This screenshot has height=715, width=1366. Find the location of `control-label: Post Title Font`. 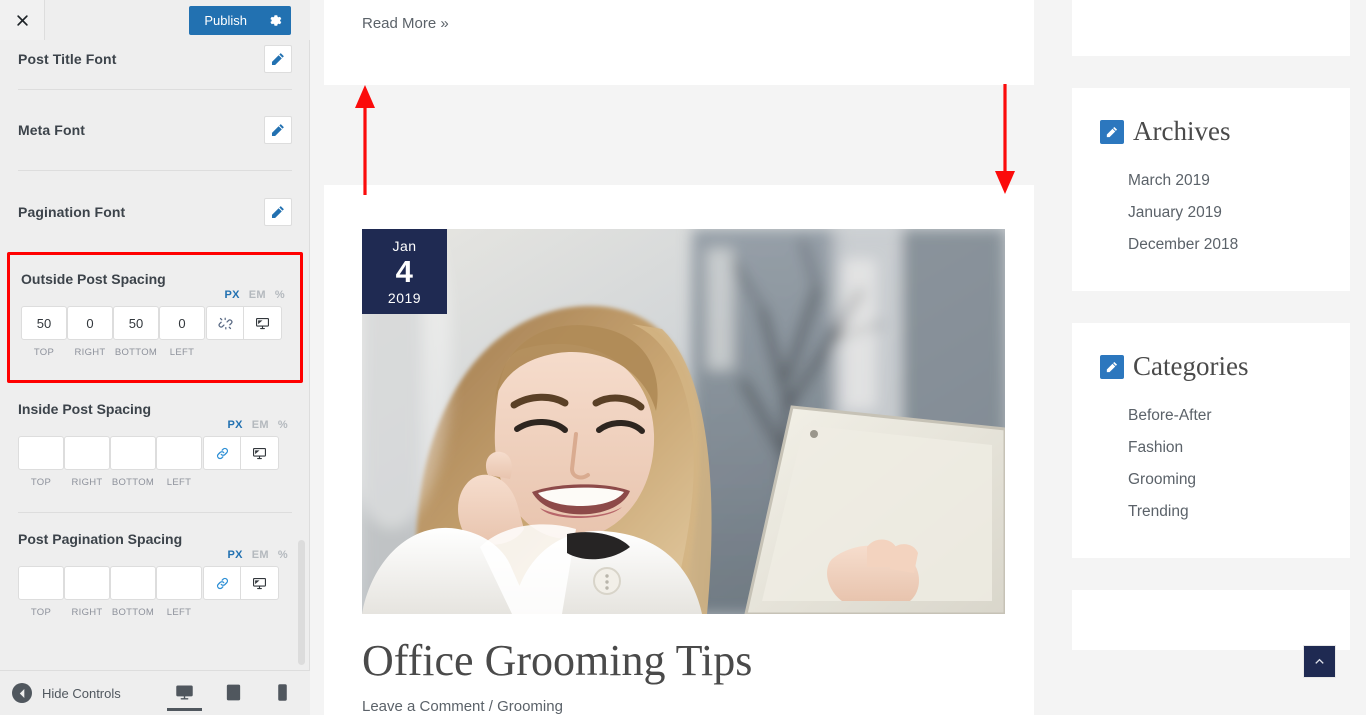

control-label: Post Title Font is located at coordinates (67, 58).